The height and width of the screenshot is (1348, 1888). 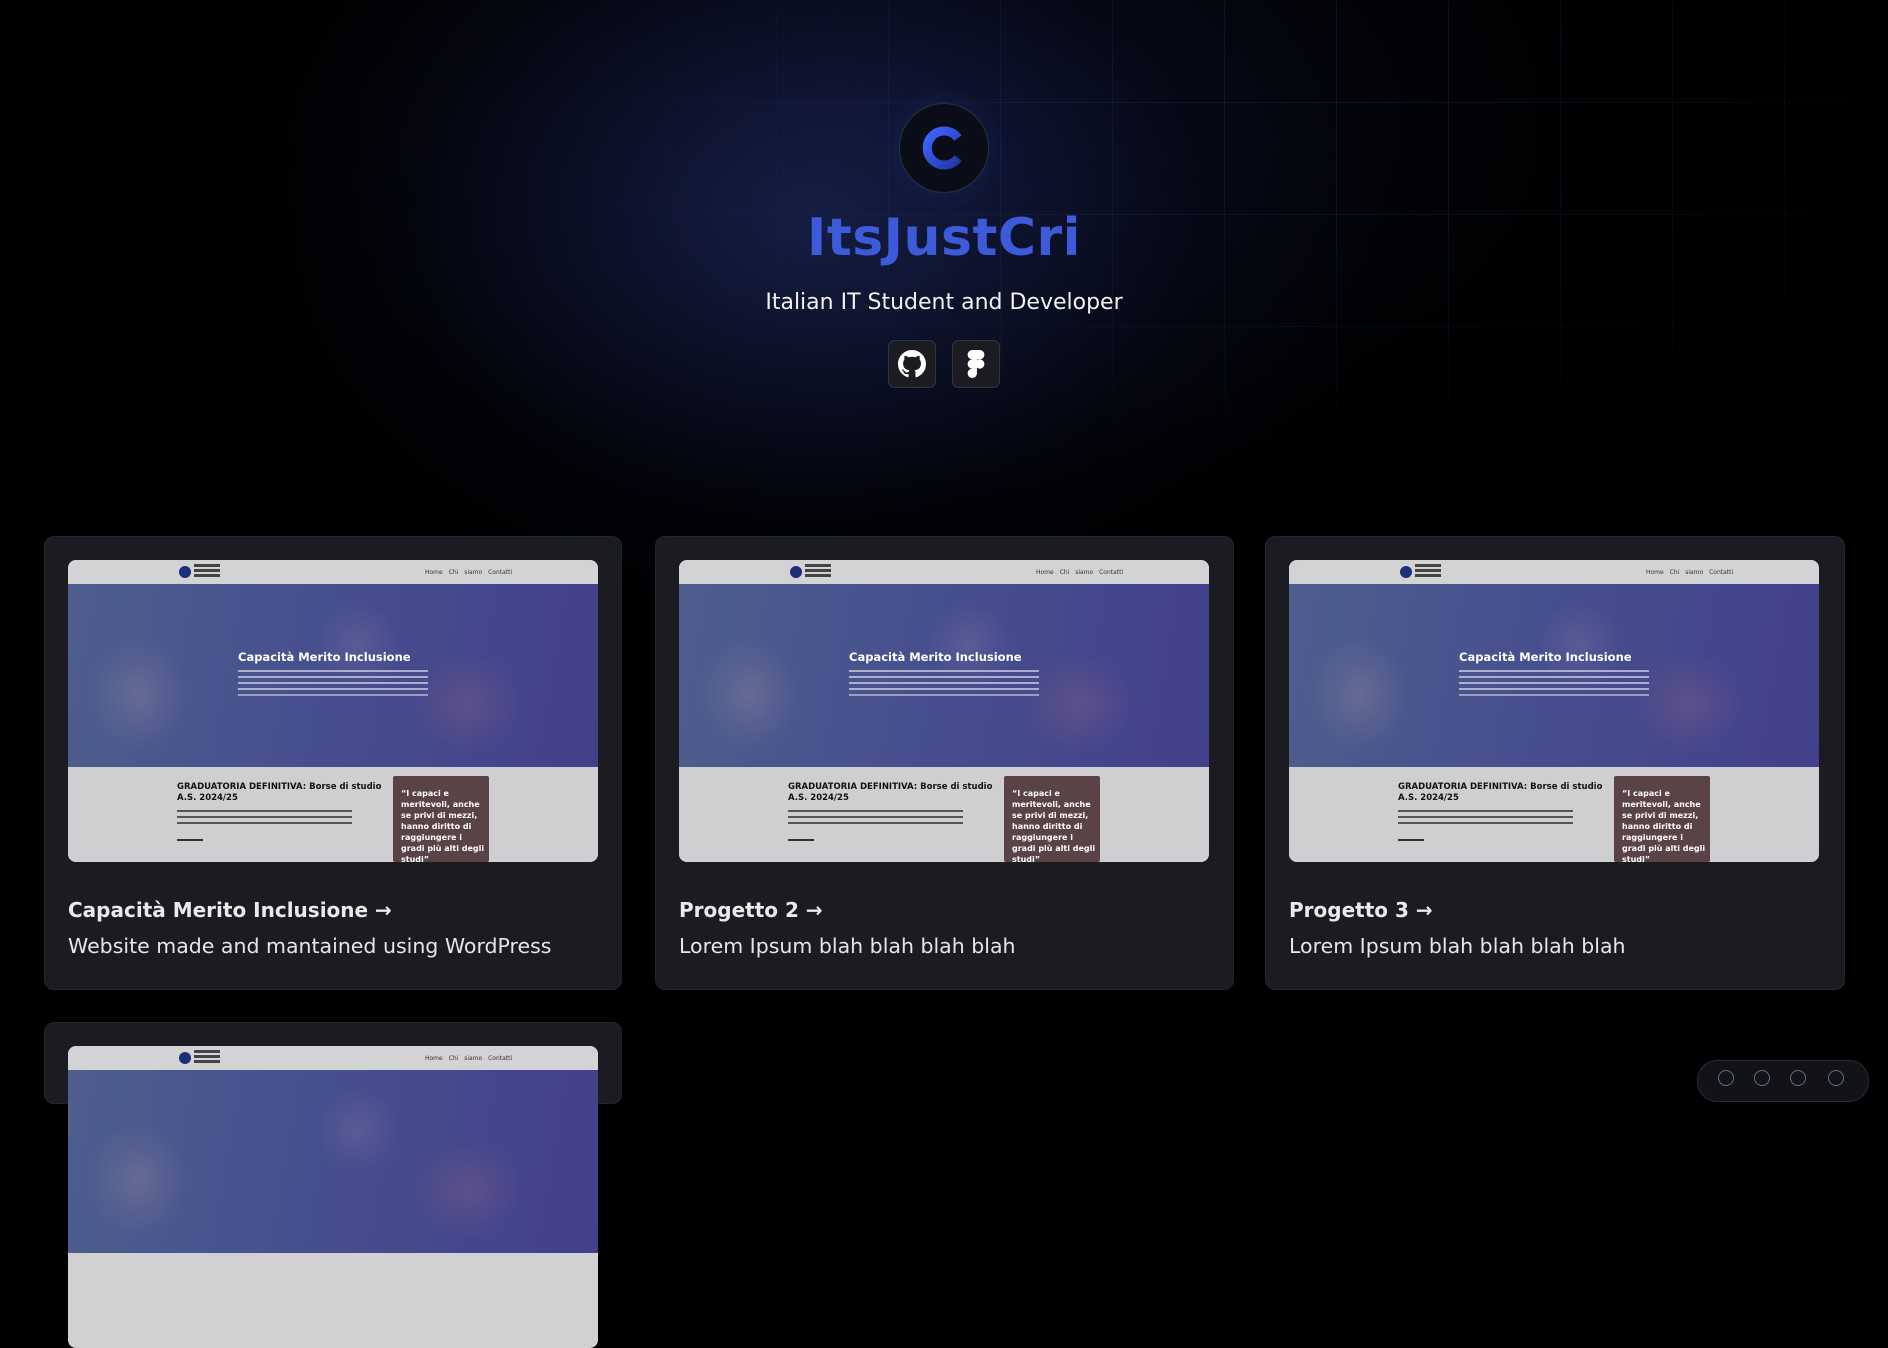 What do you see at coordinates (944, 238) in the screenshot?
I see `site-title: ItsJustCri` at bounding box center [944, 238].